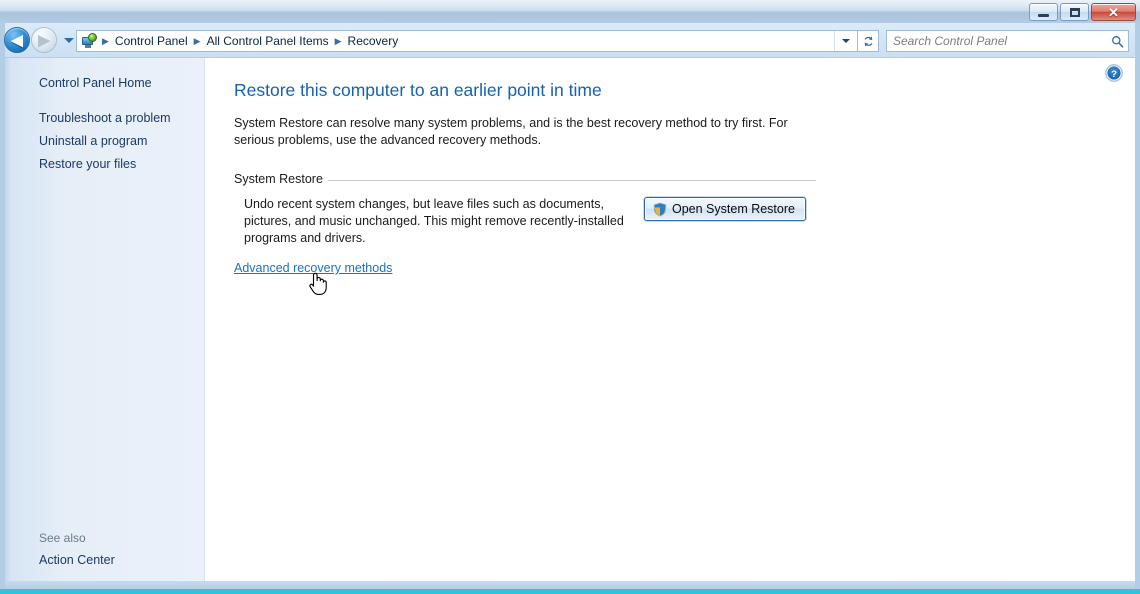 The image size is (1140, 594). I want to click on search-box, so click(1007, 41).